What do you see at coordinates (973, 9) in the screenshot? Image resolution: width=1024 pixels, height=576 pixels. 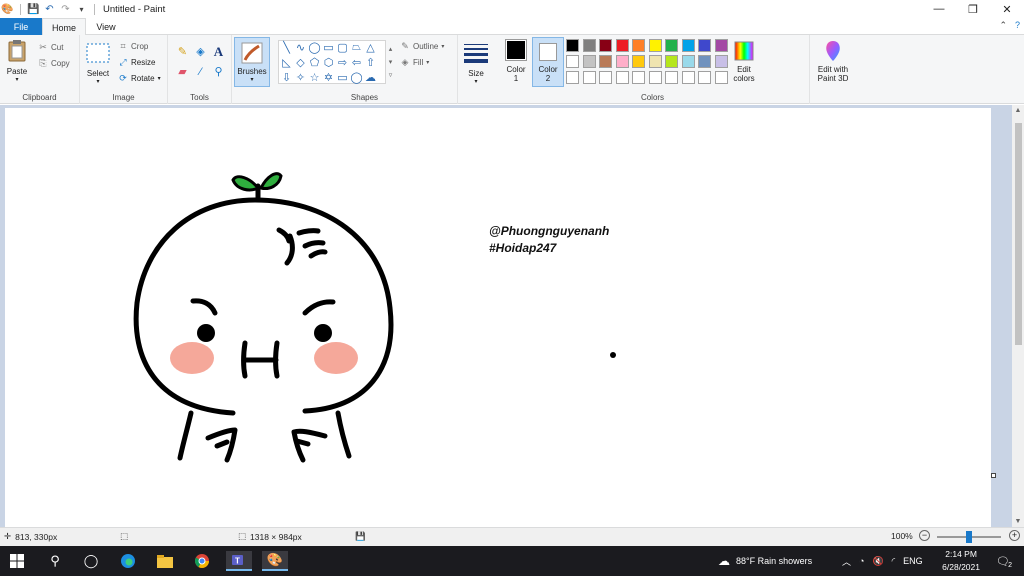 I see `restore-button: ❐` at bounding box center [973, 9].